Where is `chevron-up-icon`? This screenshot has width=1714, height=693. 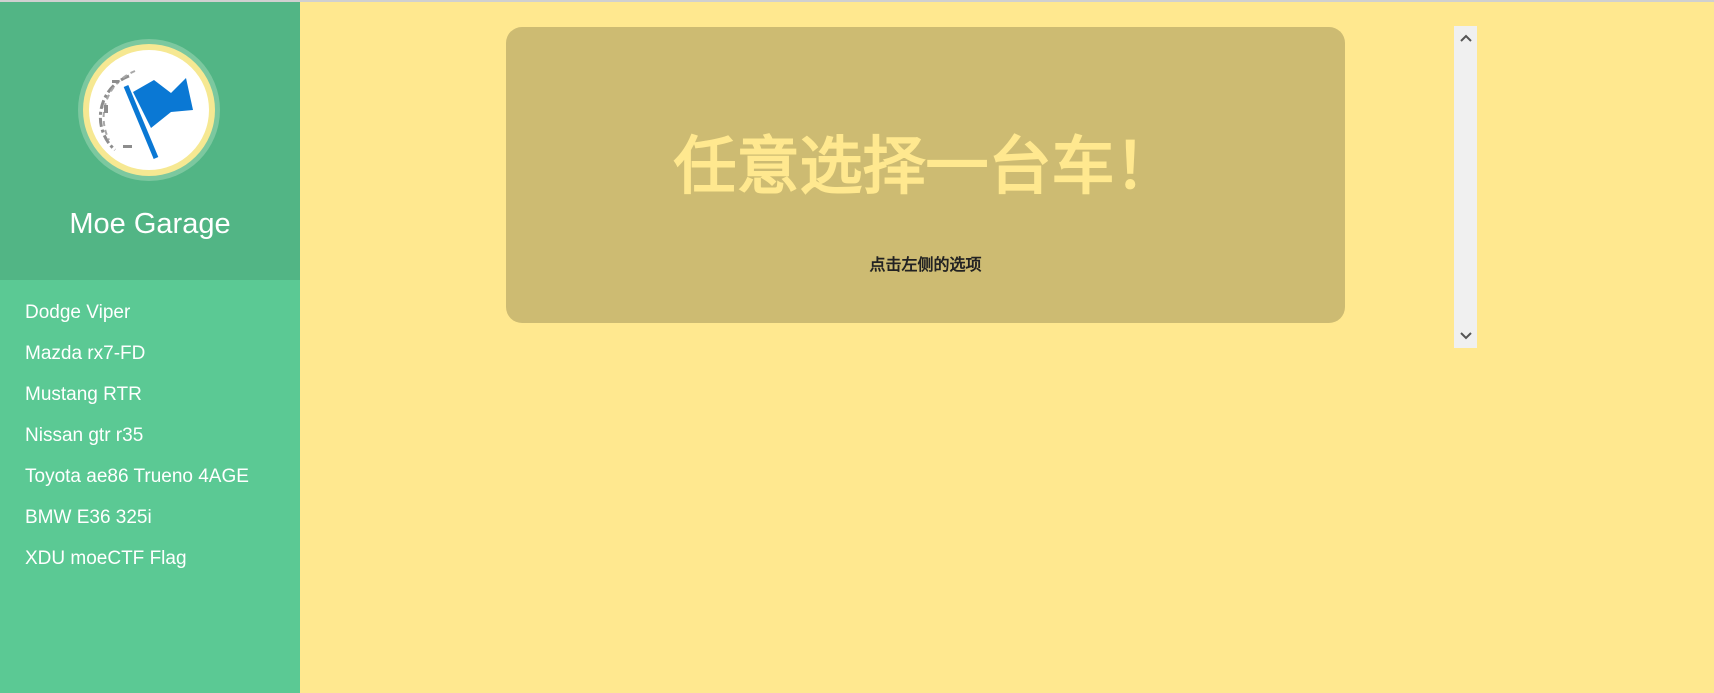
chevron-up-icon is located at coordinates (1465, 38).